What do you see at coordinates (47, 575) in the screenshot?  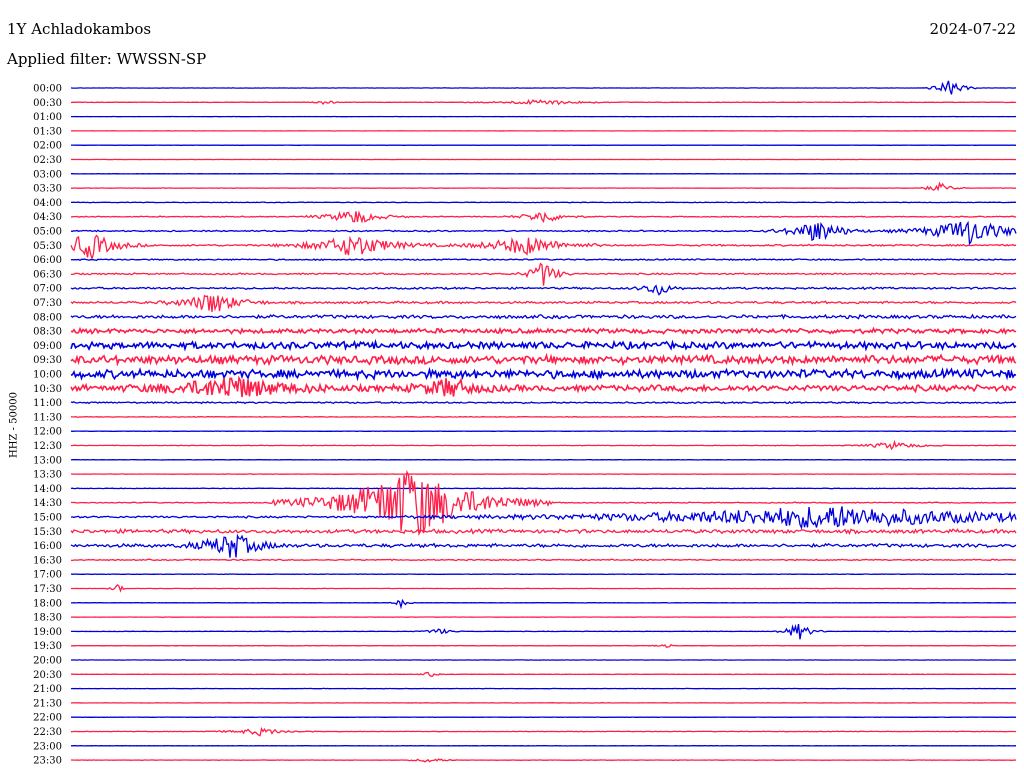 I see `y-tick-label: 17:00` at bounding box center [47, 575].